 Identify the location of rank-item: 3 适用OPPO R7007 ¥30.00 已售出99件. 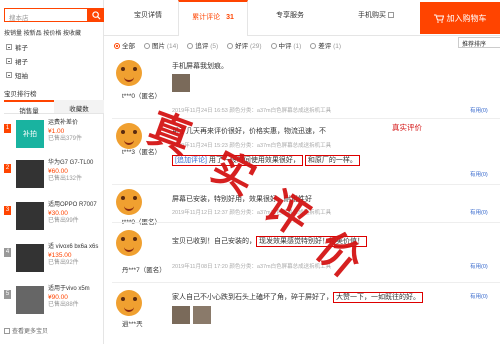
(54, 218).